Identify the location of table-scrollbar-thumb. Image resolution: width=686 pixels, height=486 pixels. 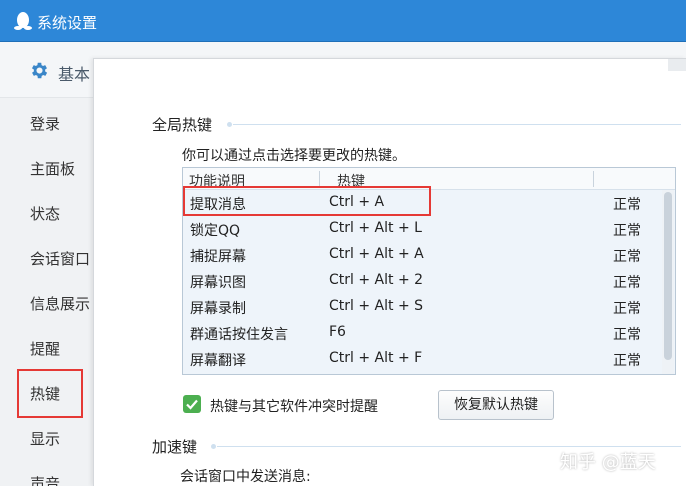
(668, 276).